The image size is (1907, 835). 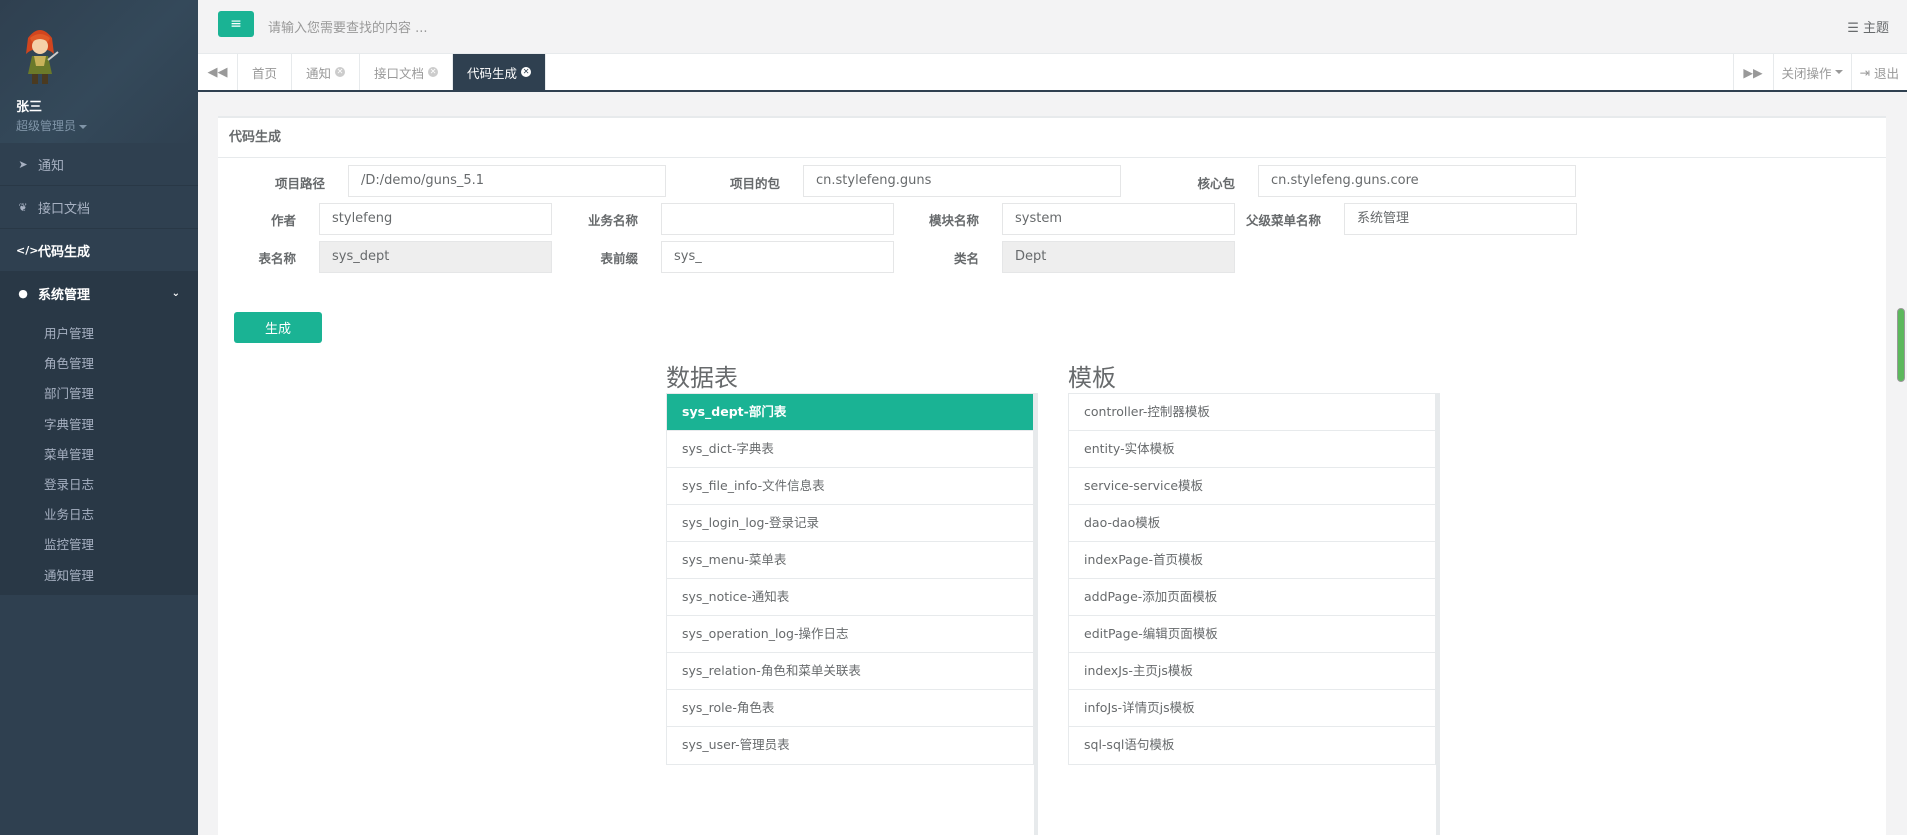 What do you see at coordinates (1252, 412) in the screenshot?
I see `list-item: controller-控制器模板` at bounding box center [1252, 412].